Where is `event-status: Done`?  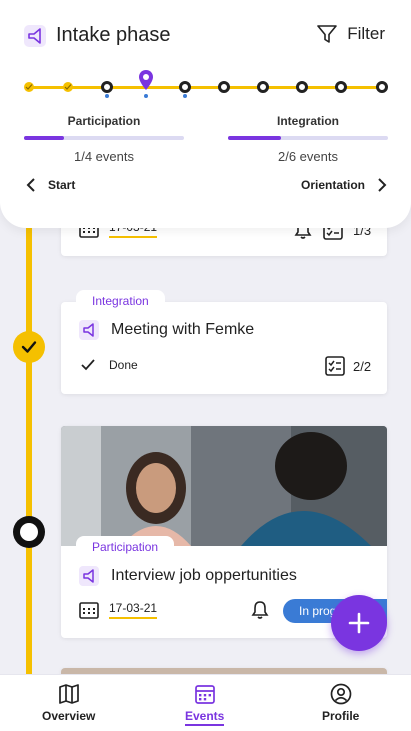
event-status: Done is located at coordinates (123, 365).